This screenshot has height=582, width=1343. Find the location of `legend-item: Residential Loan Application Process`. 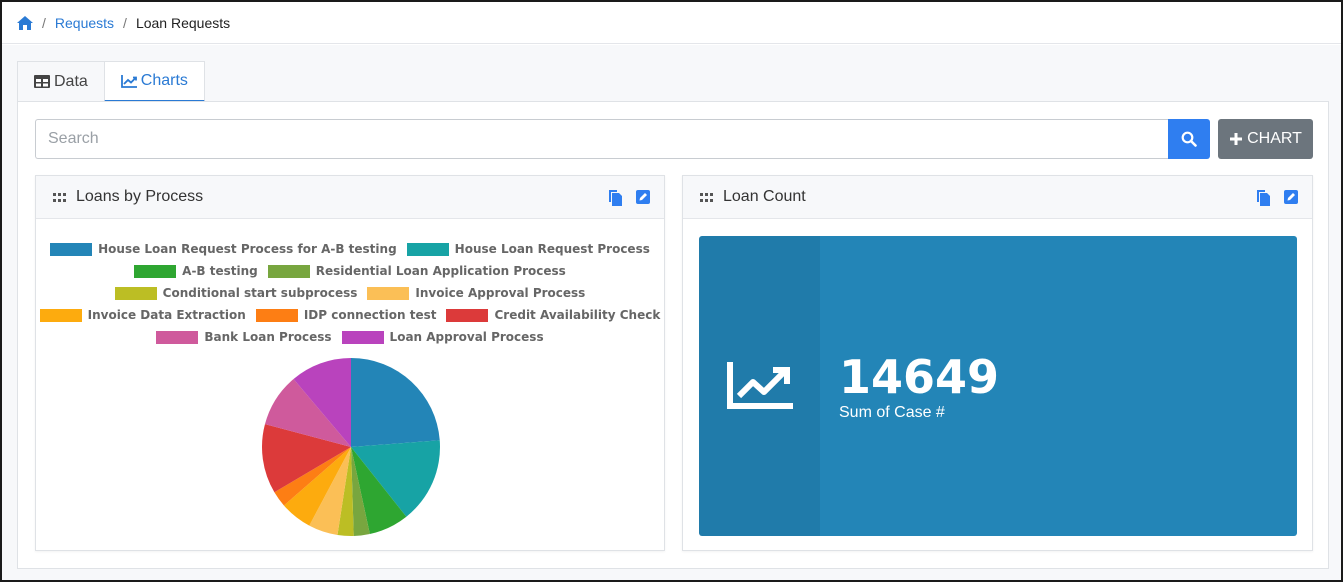

legend-item: Residential Loan Application Process is located at coordinates (416, 271).